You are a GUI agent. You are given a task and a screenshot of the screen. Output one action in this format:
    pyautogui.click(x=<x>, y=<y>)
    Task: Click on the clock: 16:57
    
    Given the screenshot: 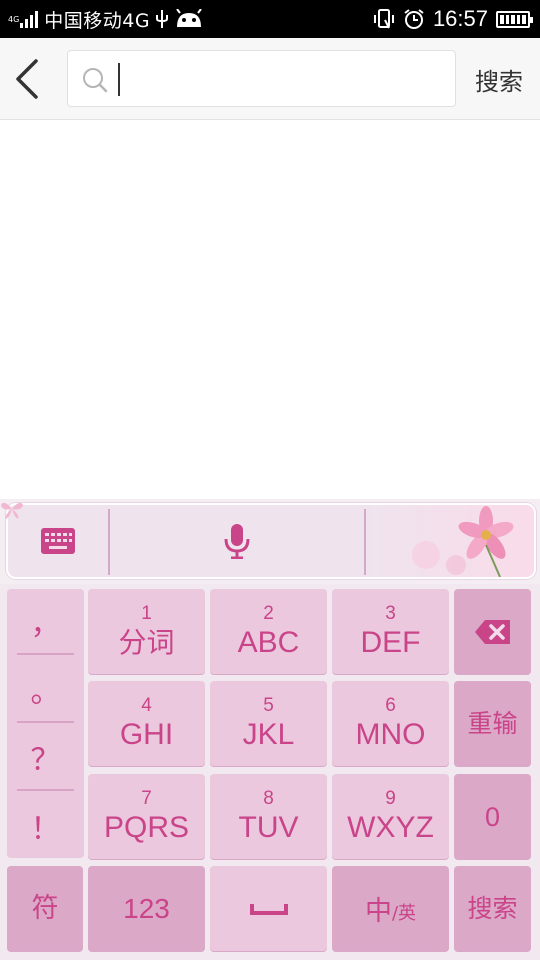 What is the action you would take?
    pyautogui.click(x=460, y=18)
    